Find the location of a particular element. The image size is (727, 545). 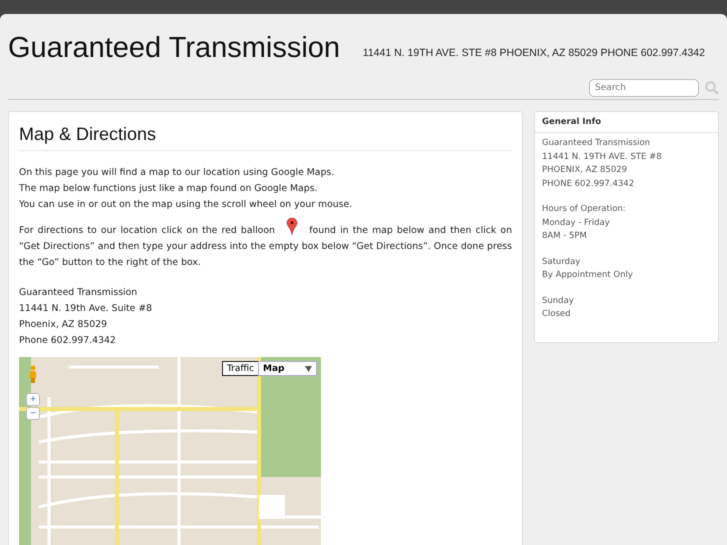

contact-line: 11441 N. 19th Ave. Suite #8 is located at coordinates (86, 309).